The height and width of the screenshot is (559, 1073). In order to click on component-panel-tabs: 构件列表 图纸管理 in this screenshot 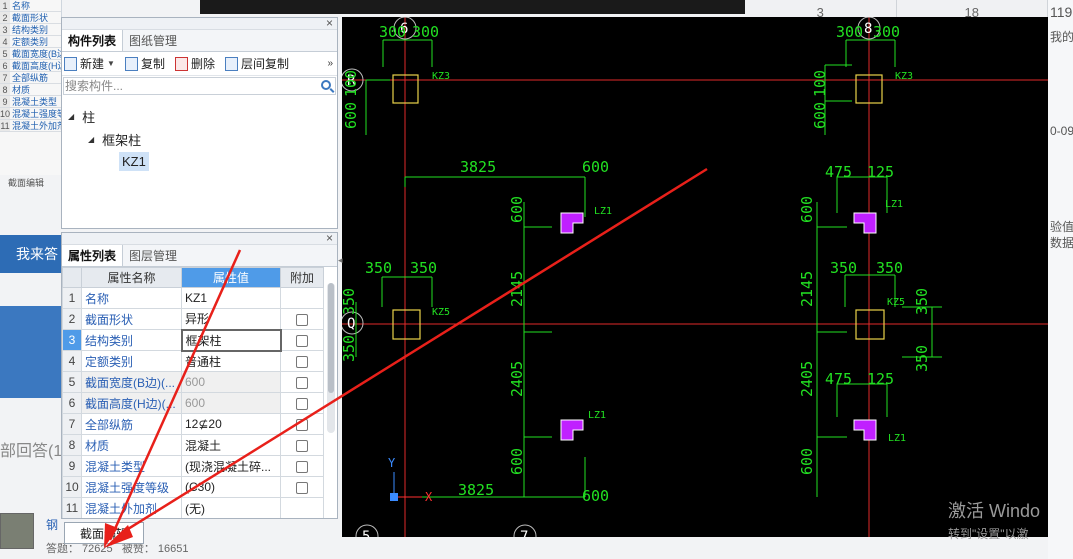, I will do `click(199, 41)`.